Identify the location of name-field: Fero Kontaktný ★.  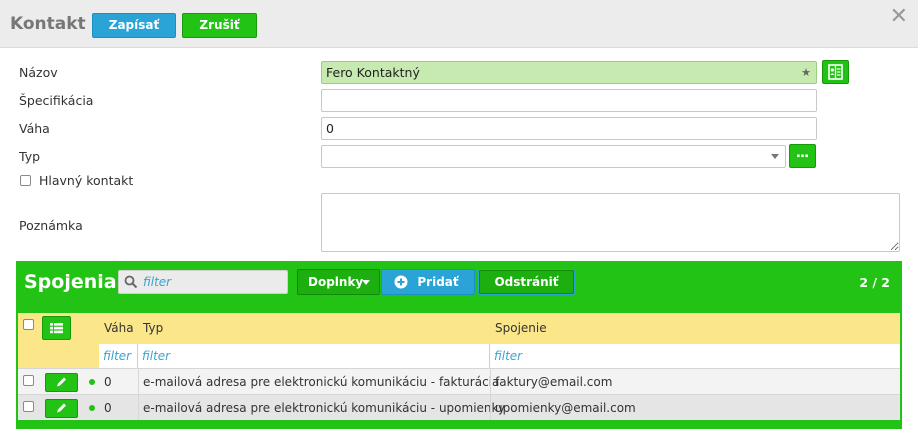
(569, 72).